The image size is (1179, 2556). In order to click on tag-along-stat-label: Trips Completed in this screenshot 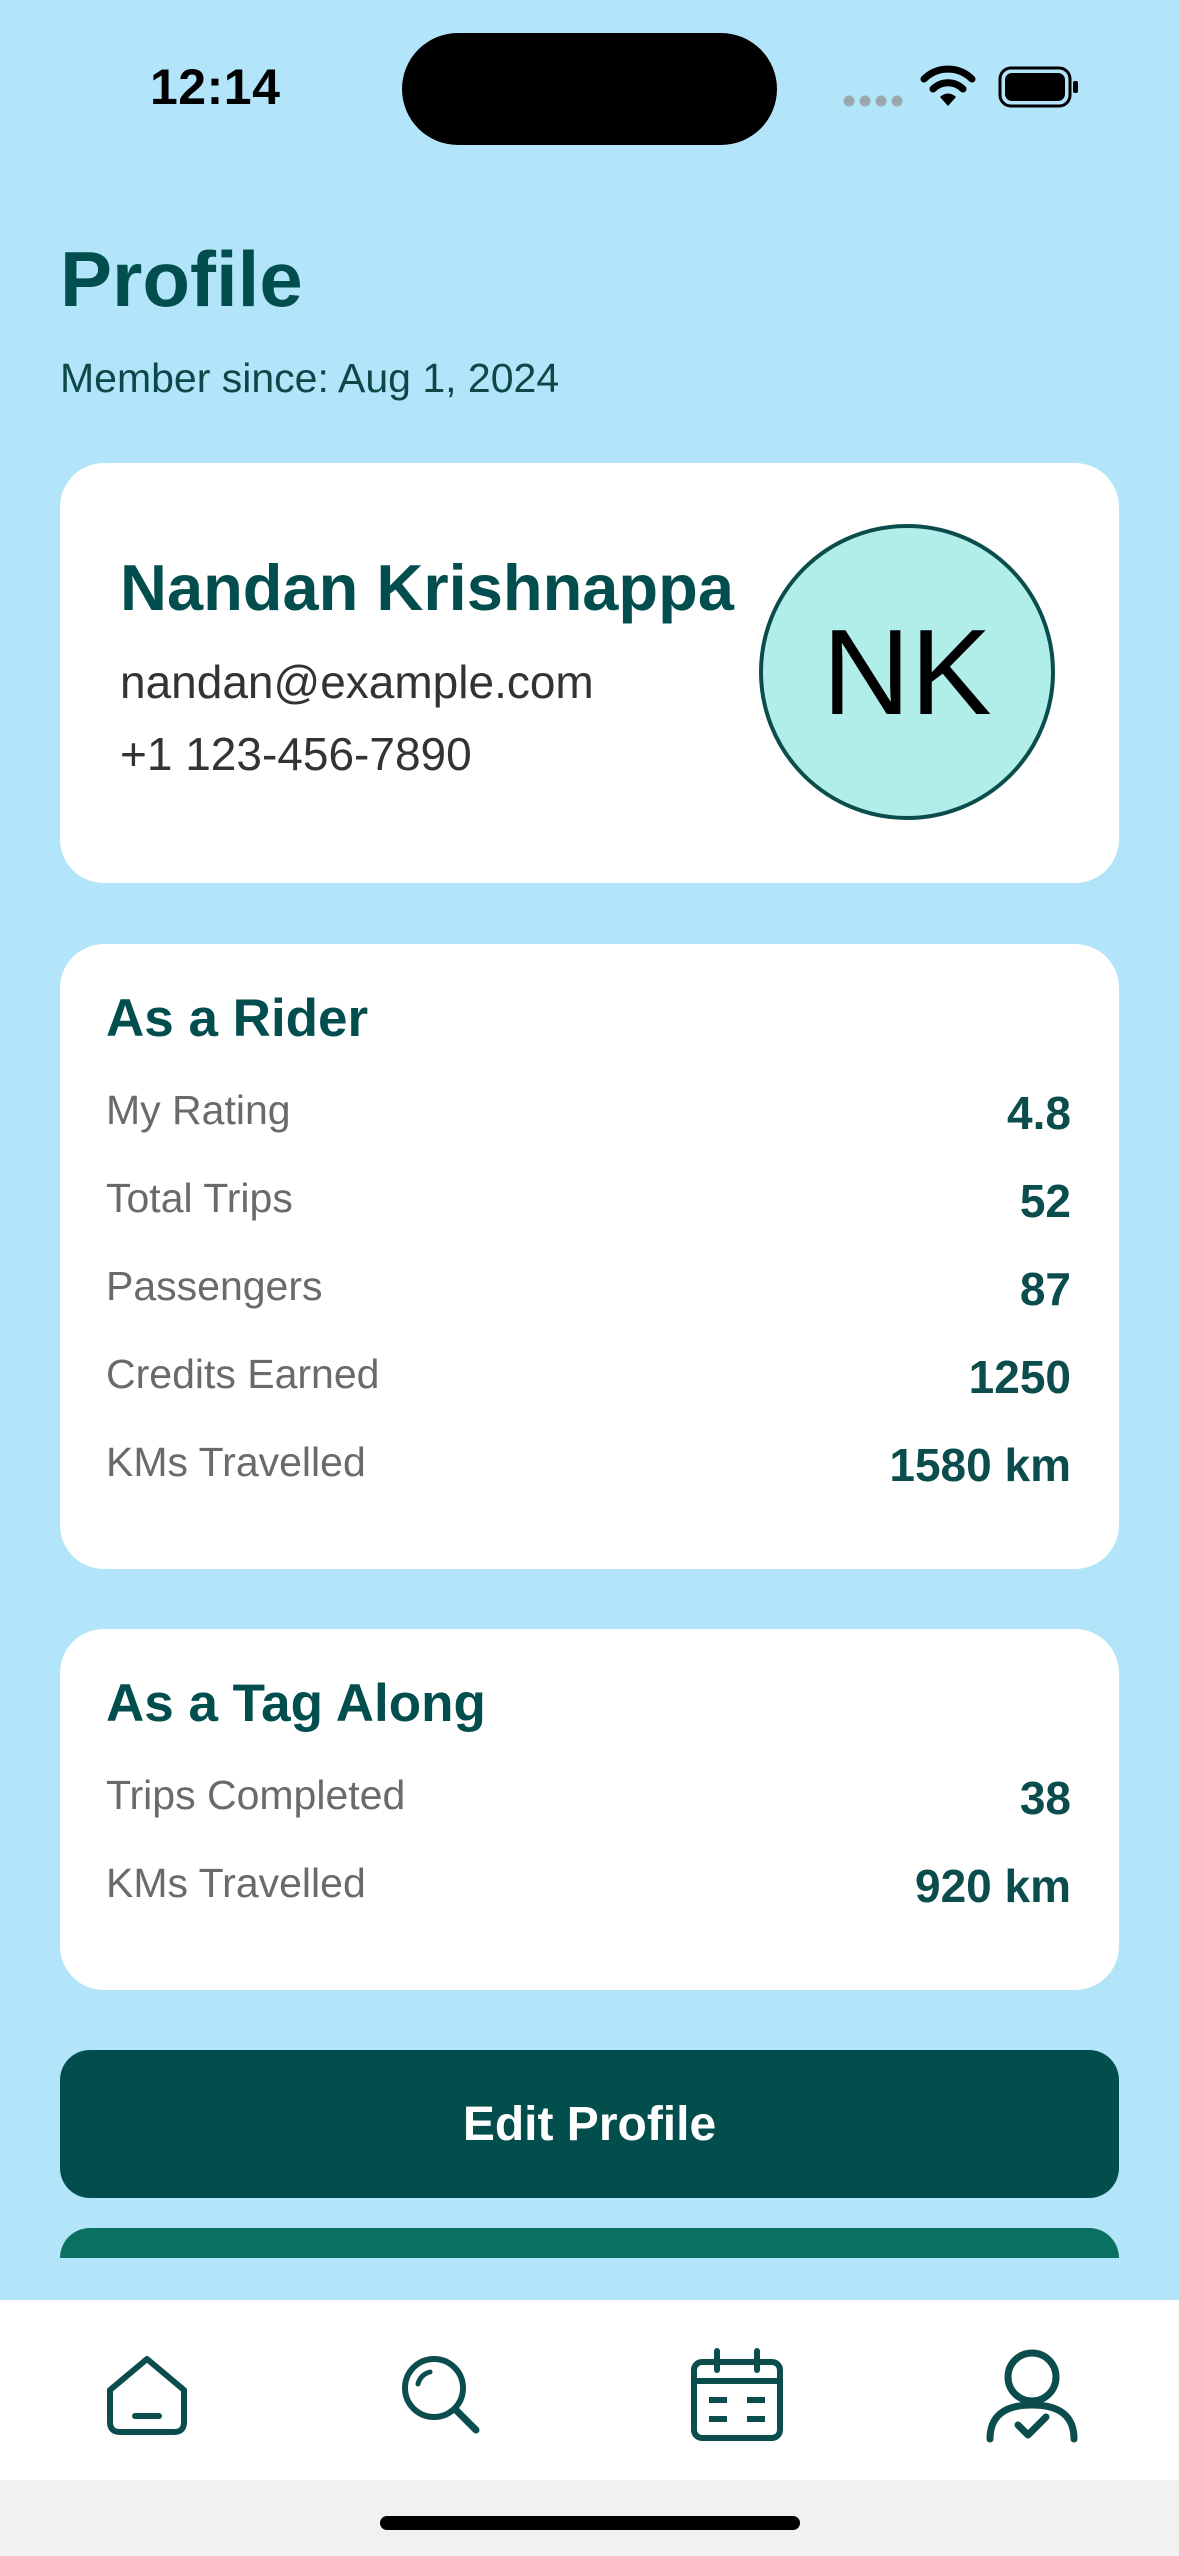, I will do `click(256, 1795)`.